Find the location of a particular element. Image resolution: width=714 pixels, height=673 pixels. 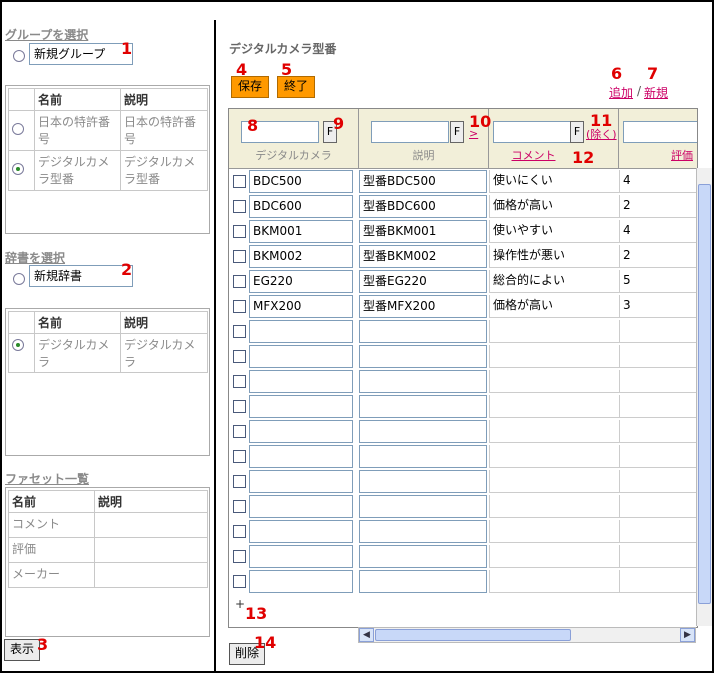

facet-row-name: 評価 is located at coordinates (51, 550).